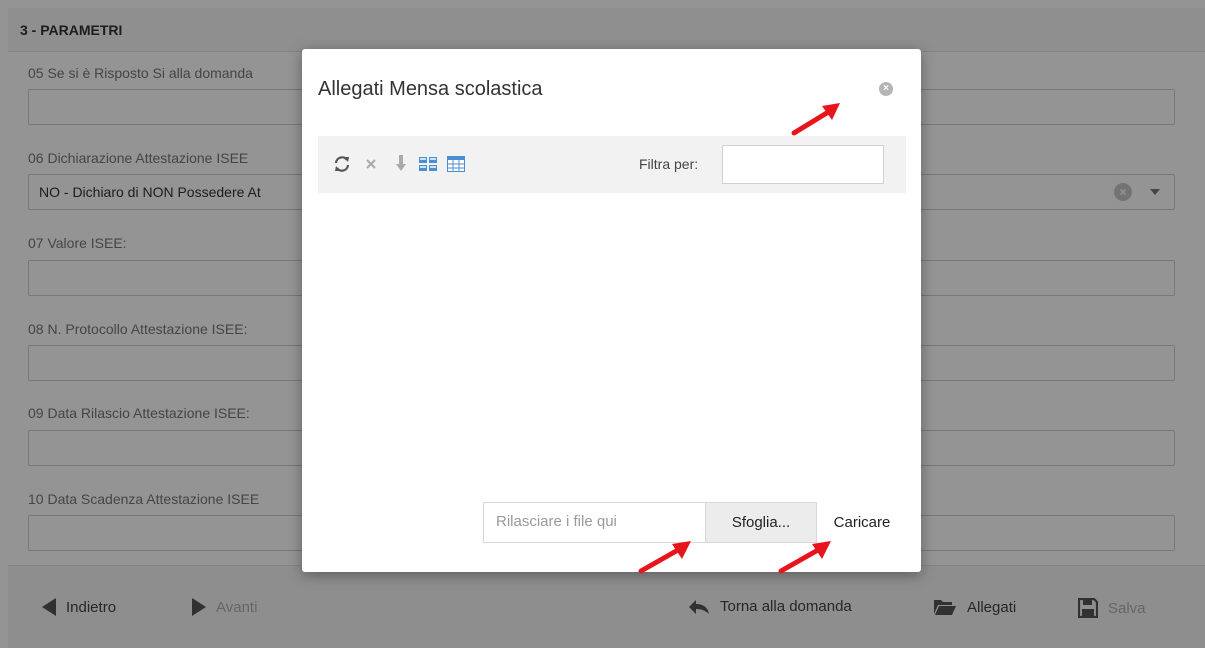 The image size is (1205, 648). Describe the element at coordinates (612, 164) in the screenshot. I see `attachments-toolbar: Filtra per:` at that location.